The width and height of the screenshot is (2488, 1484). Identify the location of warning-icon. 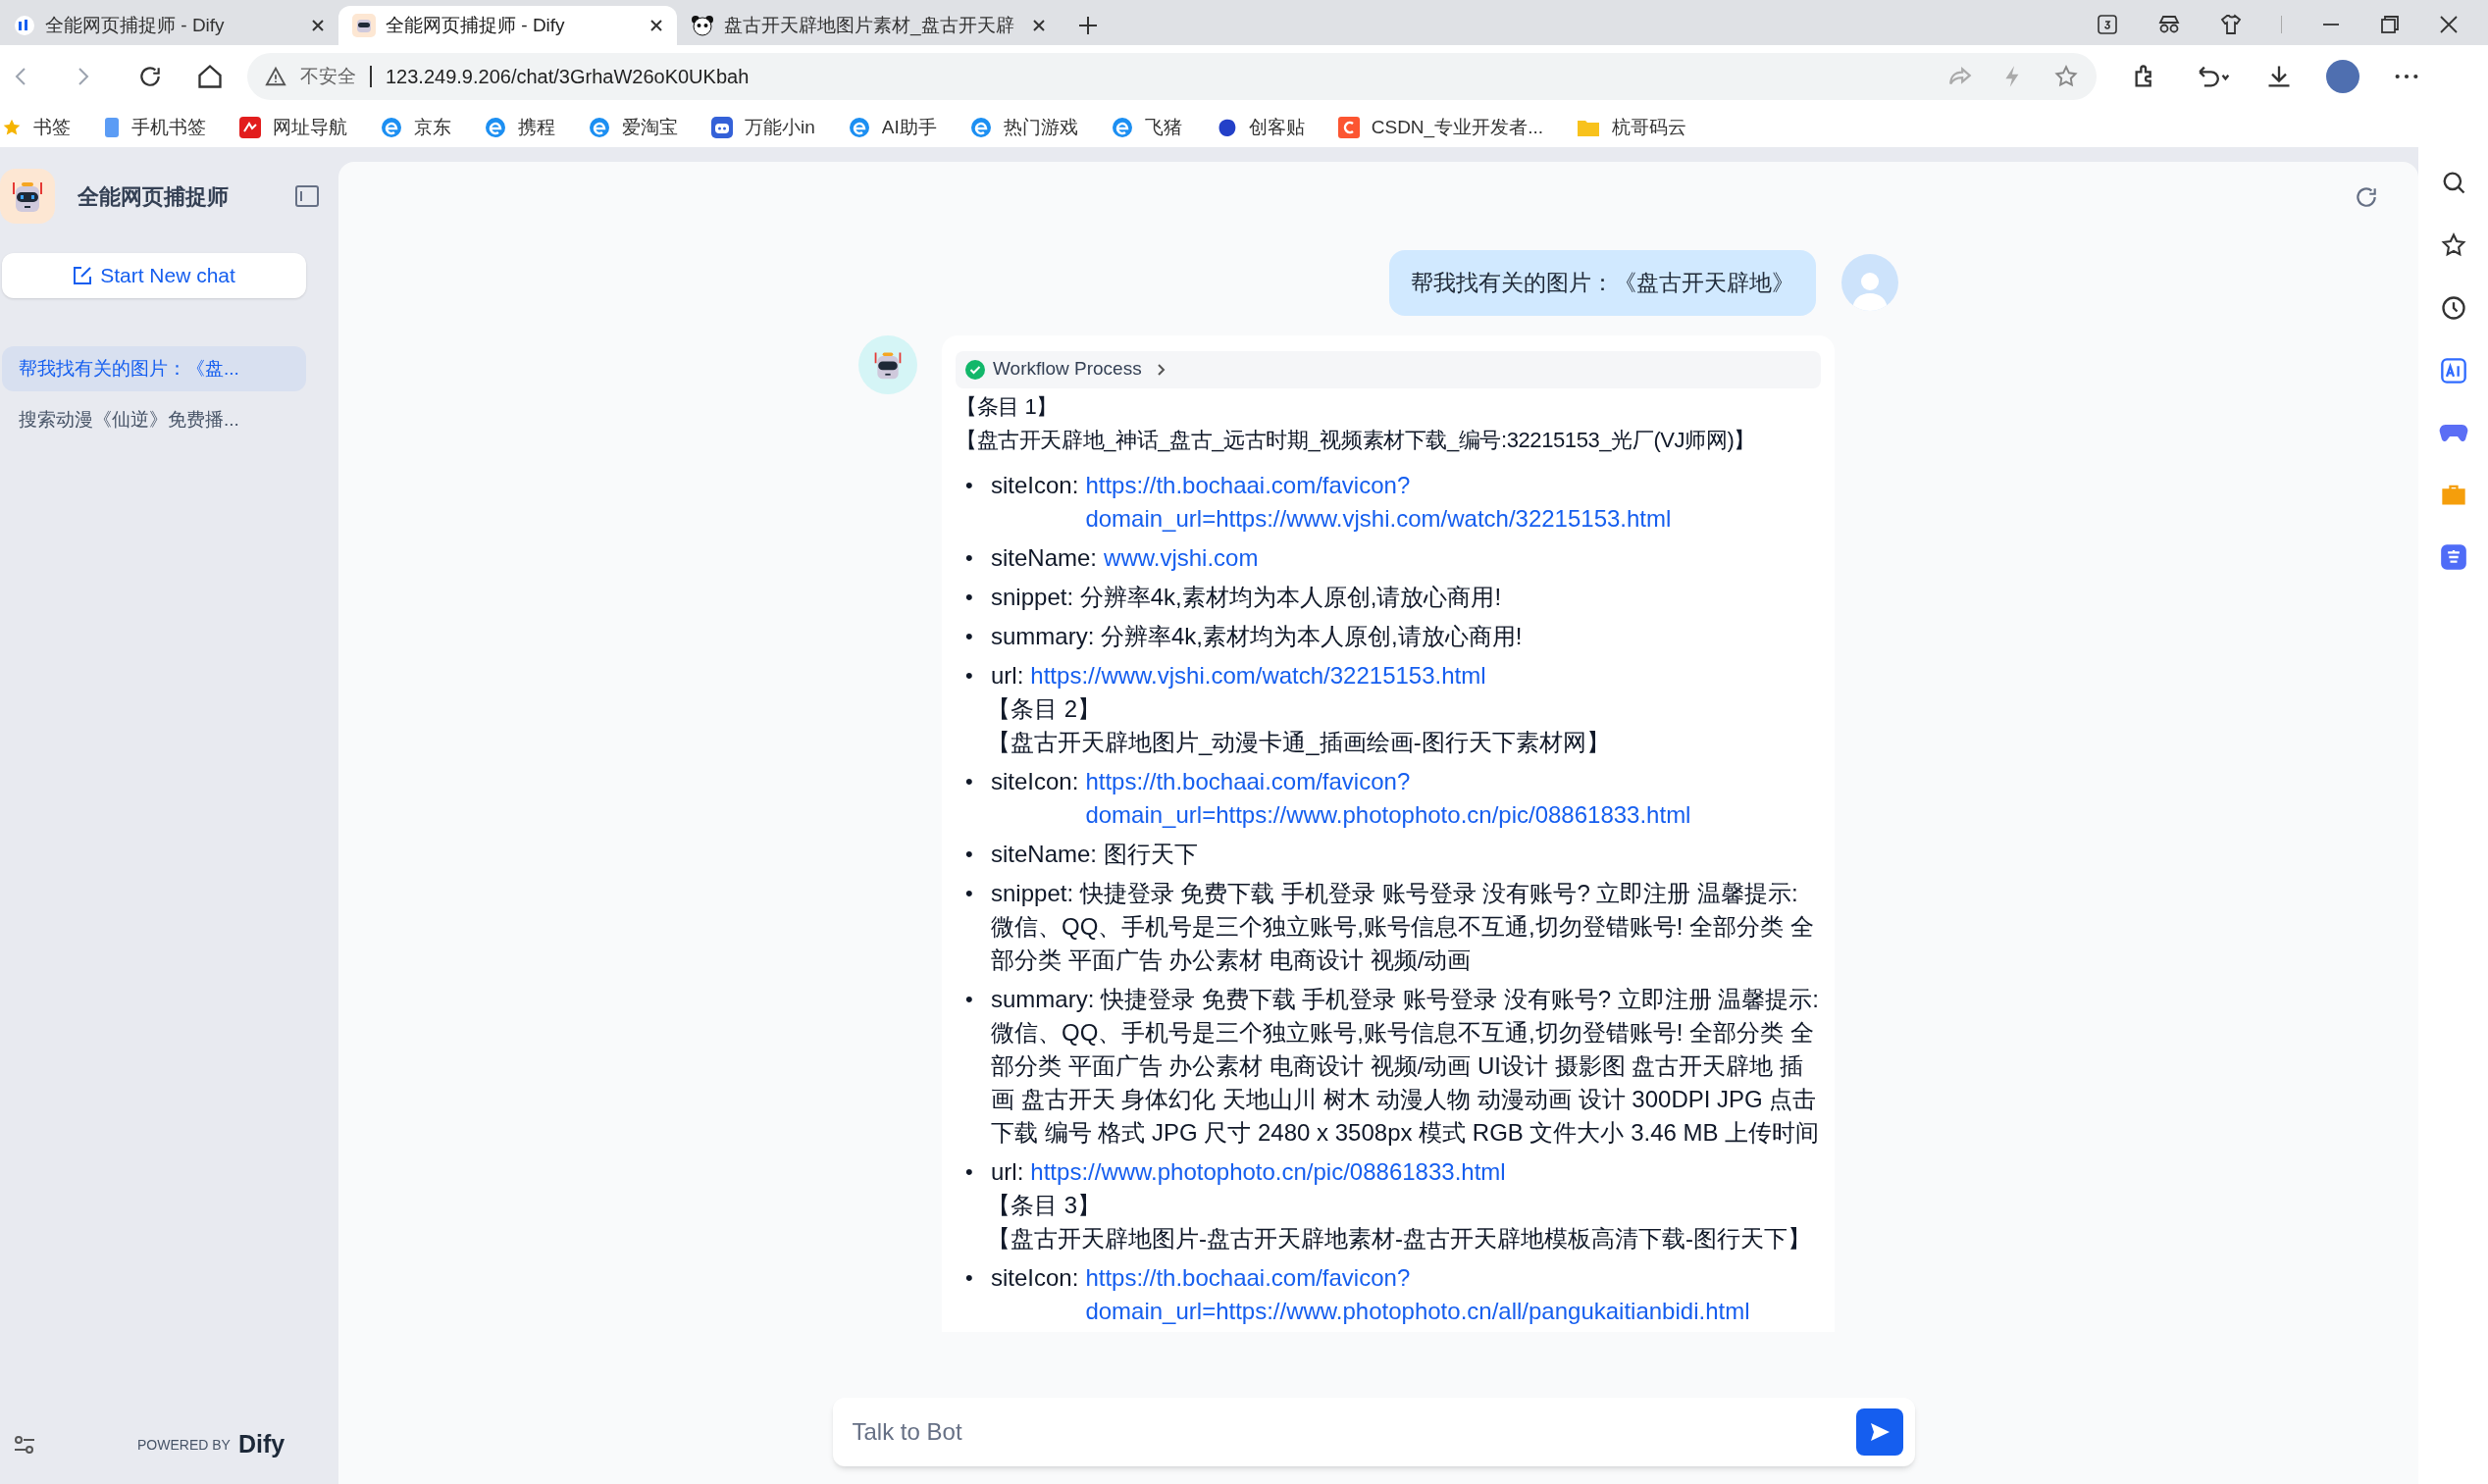
(276, 76).